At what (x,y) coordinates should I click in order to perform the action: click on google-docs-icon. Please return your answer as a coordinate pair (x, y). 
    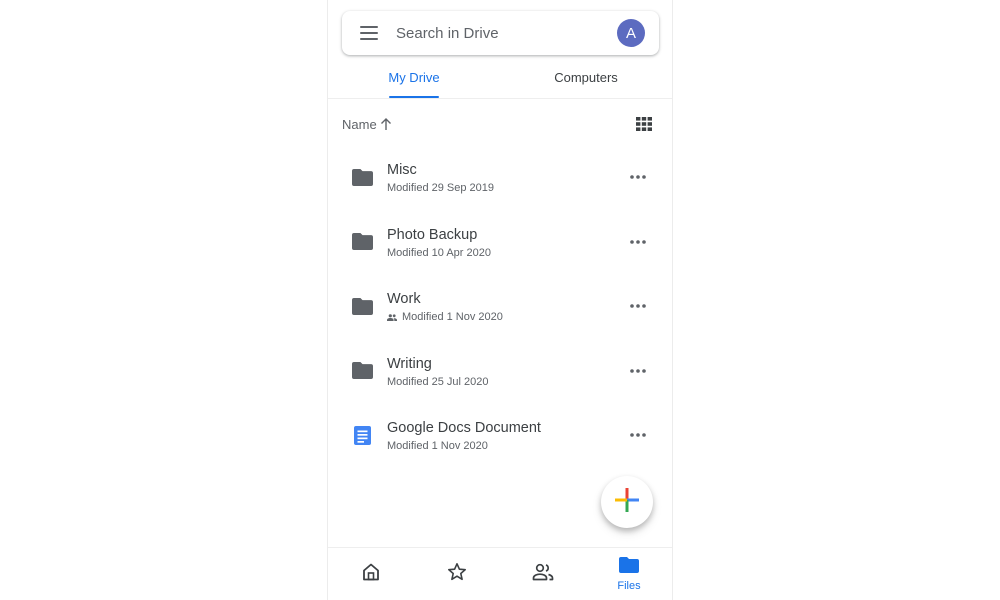
    Looking at the image, I should click on (357, 435).